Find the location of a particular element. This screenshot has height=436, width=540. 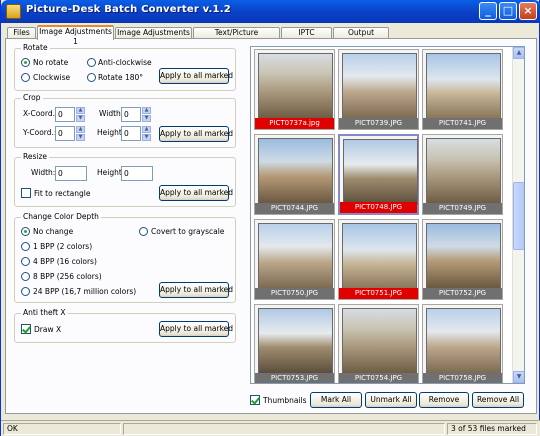

thumbnail-item: PICT0744.JPG is located at coordinates (294, 174).